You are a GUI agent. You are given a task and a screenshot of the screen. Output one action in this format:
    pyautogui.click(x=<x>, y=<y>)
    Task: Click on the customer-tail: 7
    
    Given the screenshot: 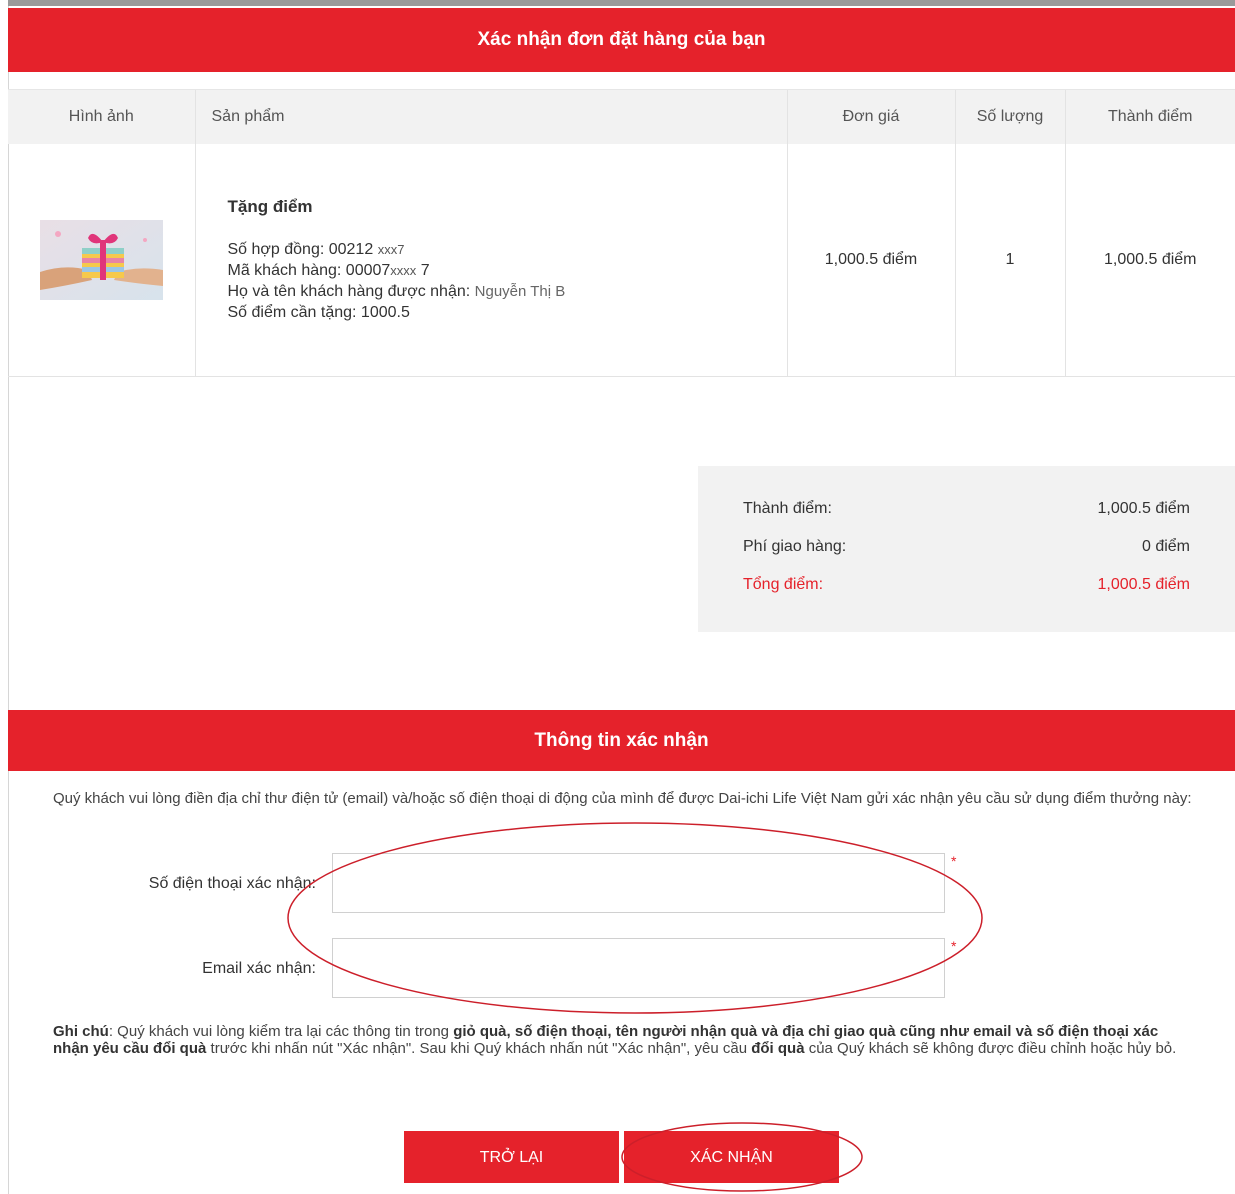 What is the action you would take?
    pyautogui.click(x=425, y=270)
    